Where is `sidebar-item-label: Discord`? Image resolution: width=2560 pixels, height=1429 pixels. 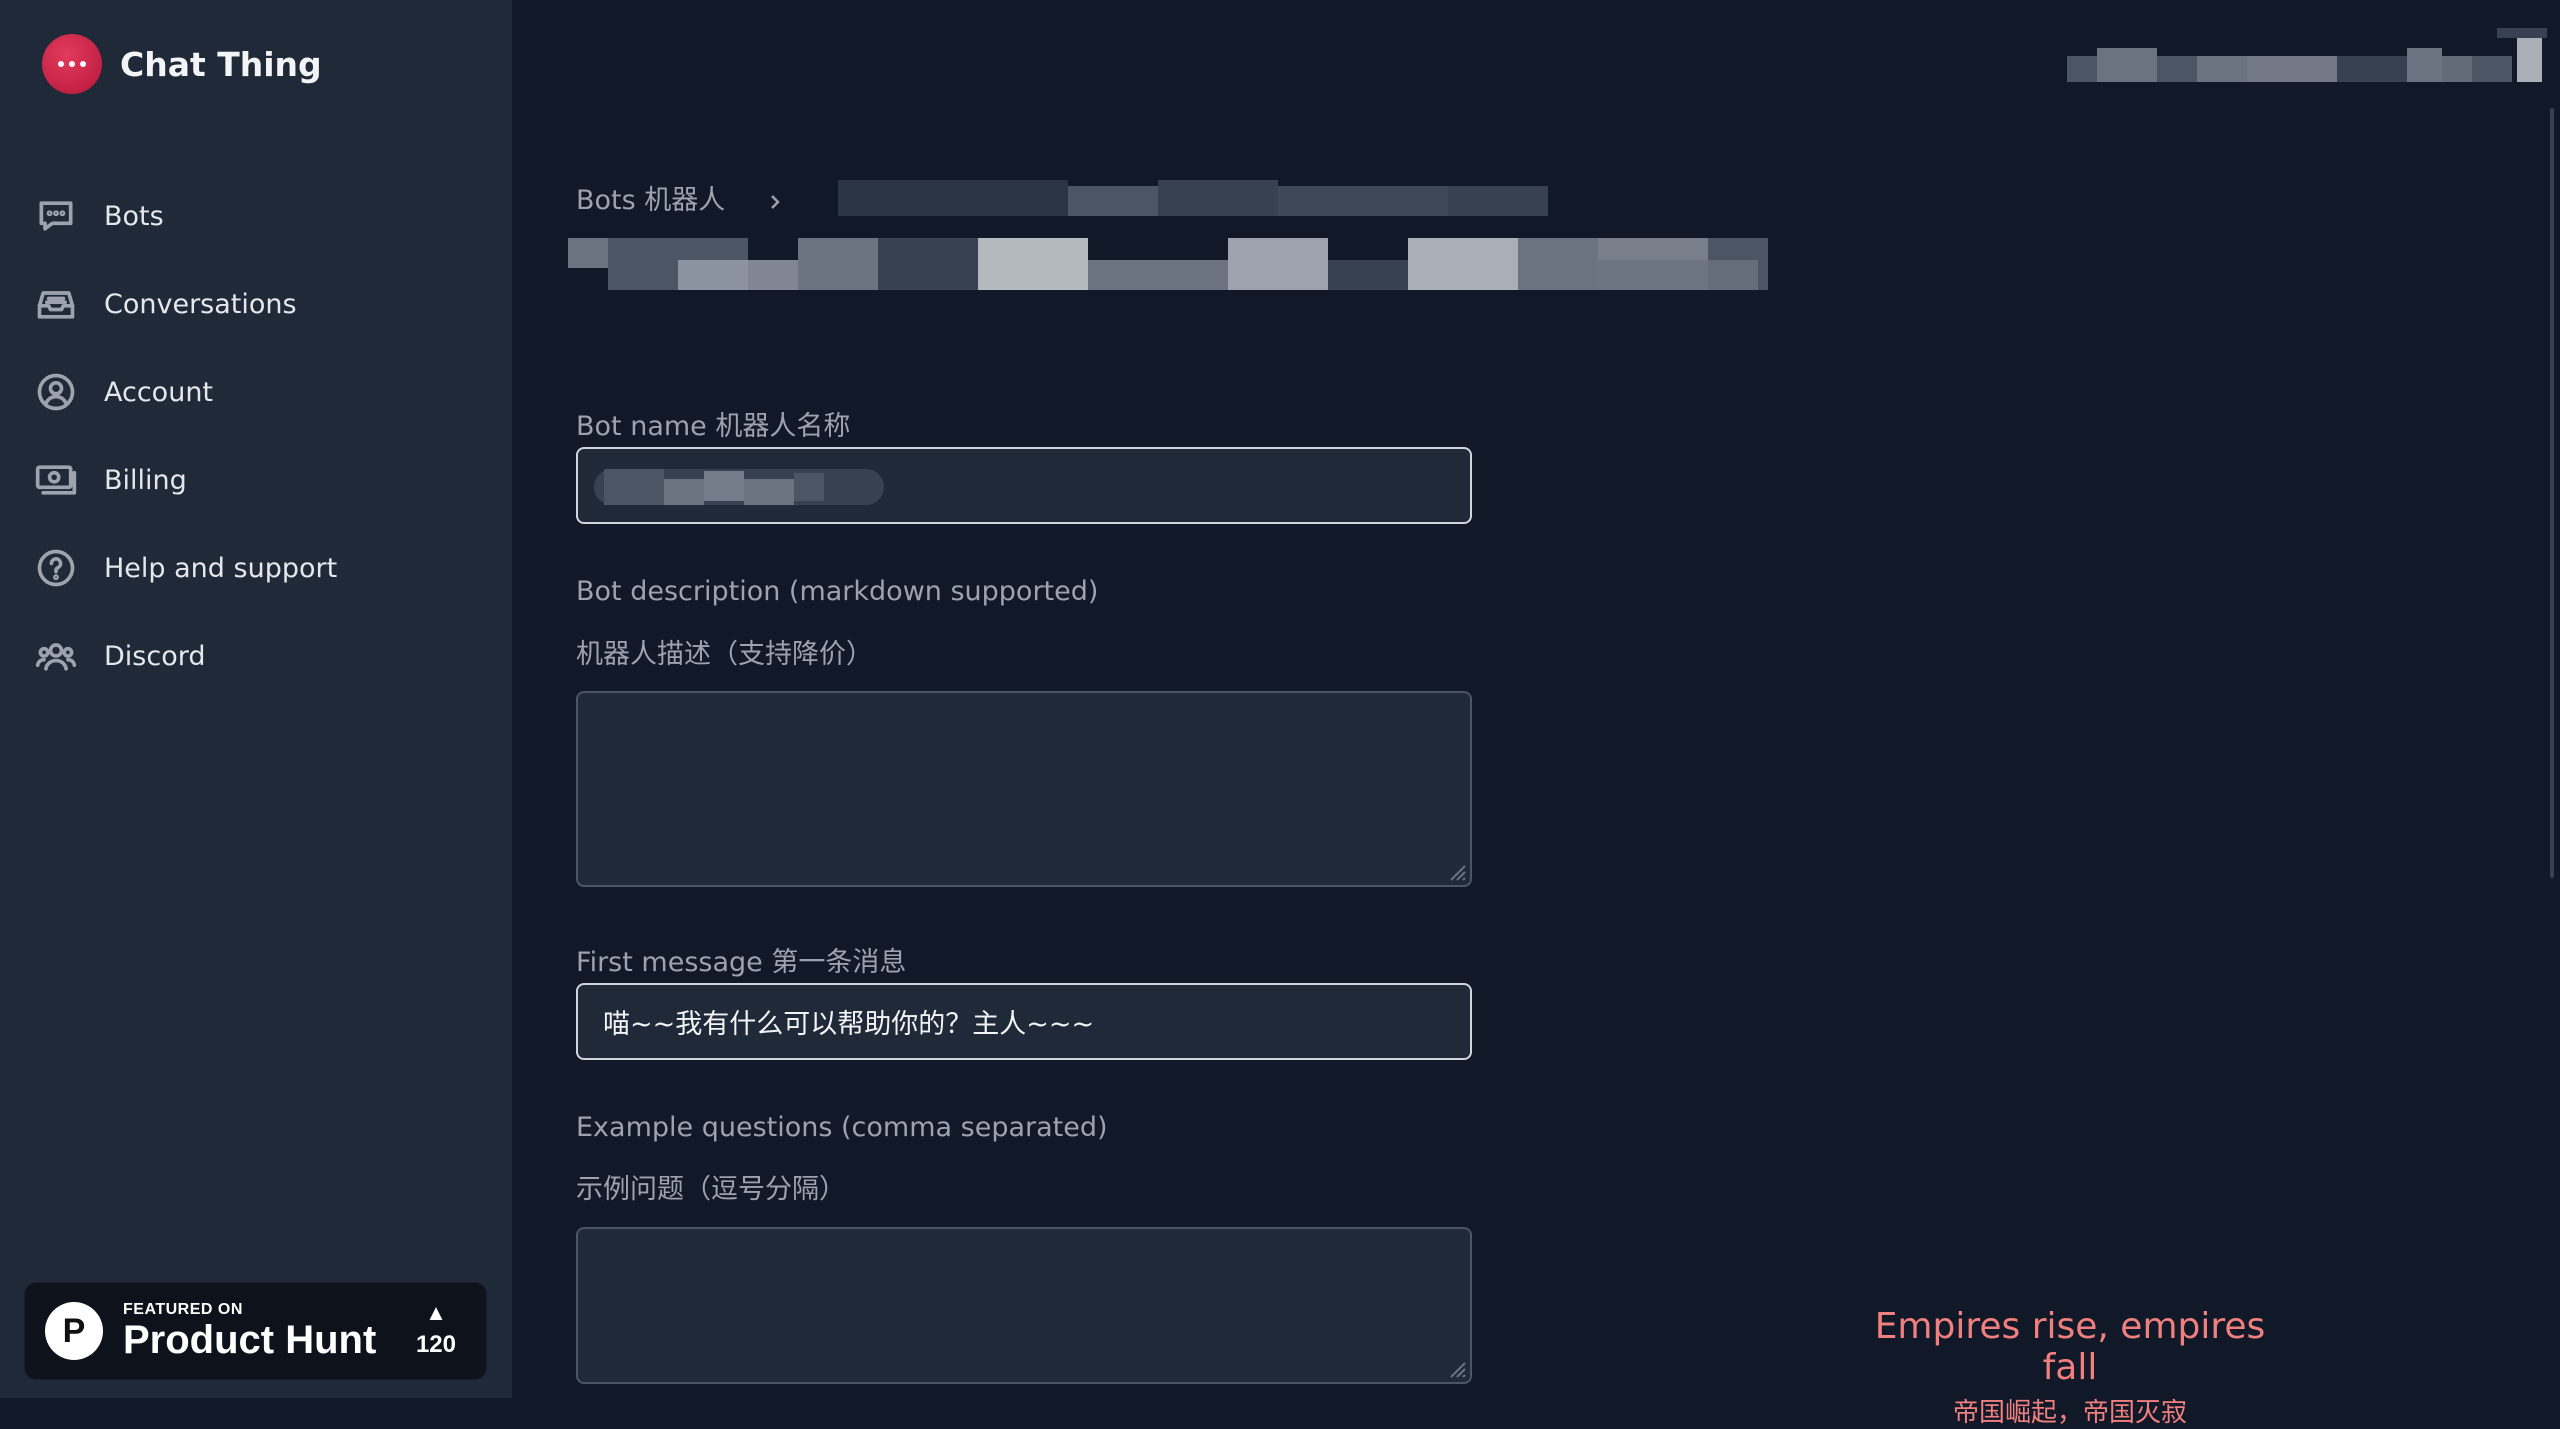 sidebar-item-label: Discord is located at coordinates (155, 656).